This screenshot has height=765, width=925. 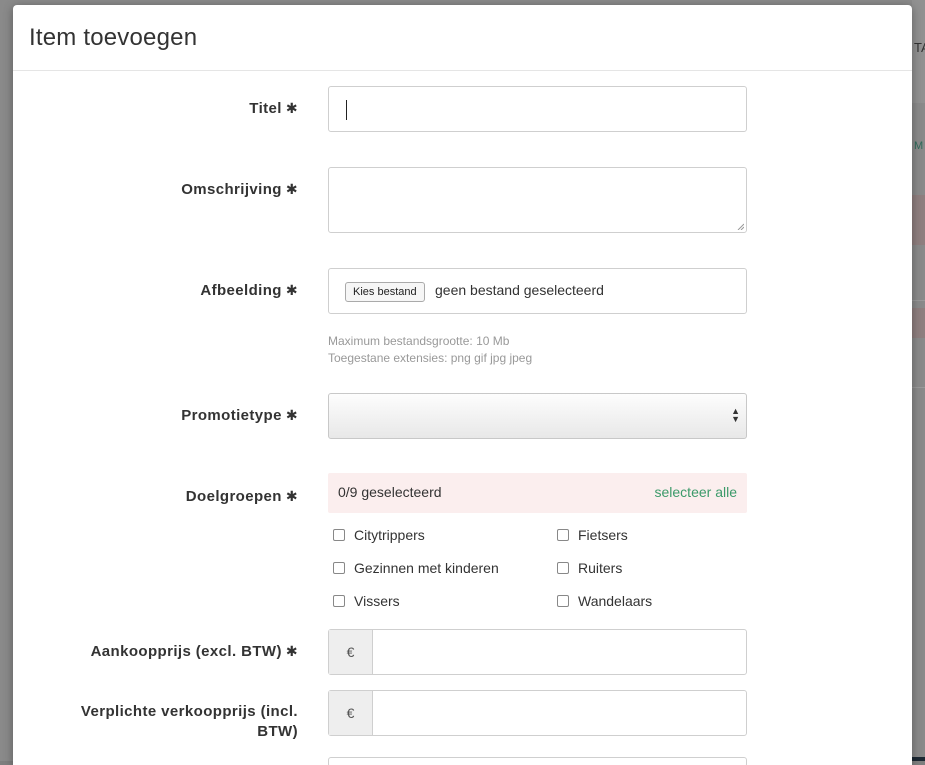 I want to click on select-arrows-icon: ▲ ▼, so click(x=735, y=415).